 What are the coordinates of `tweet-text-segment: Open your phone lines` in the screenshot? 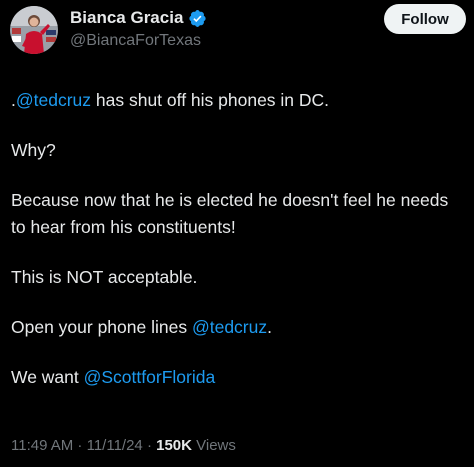 It's located at (101, 327).